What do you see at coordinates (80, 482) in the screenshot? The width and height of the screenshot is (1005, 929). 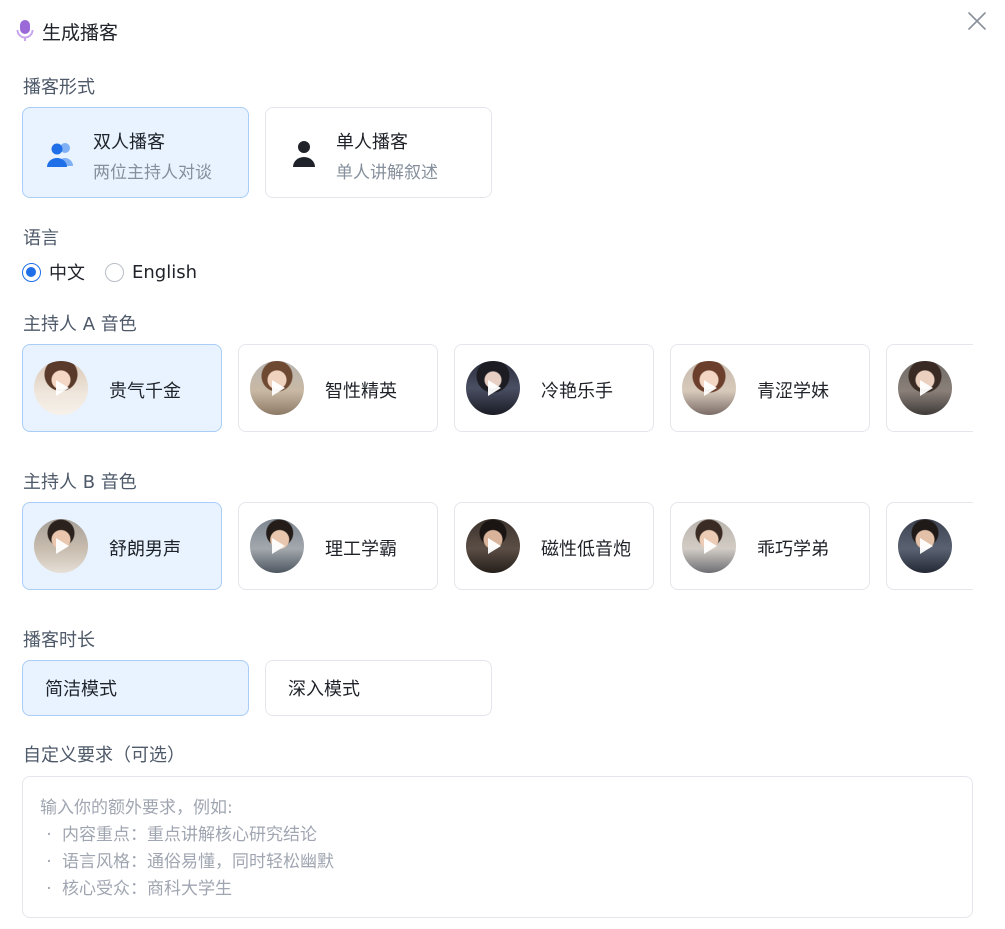 I see `host-b-label: 主持人 B 音色` at bounding box center [80, 482].